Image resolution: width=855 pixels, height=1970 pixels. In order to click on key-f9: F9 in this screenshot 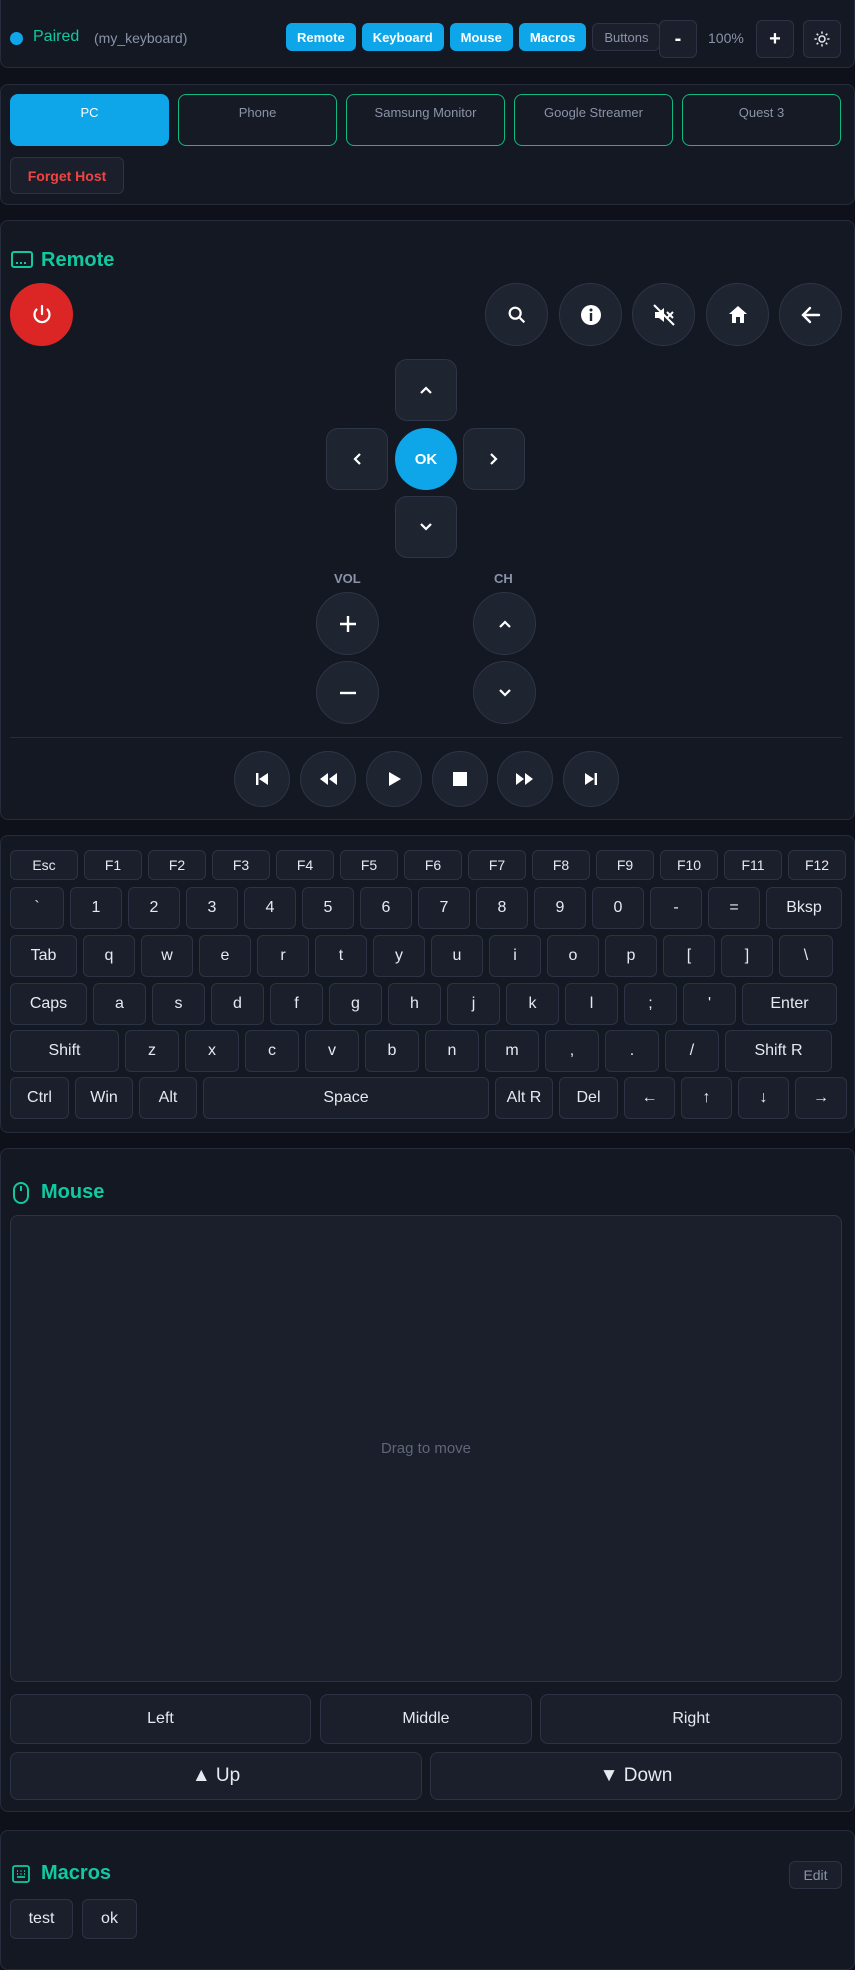, I will do `click(625, 865)`.